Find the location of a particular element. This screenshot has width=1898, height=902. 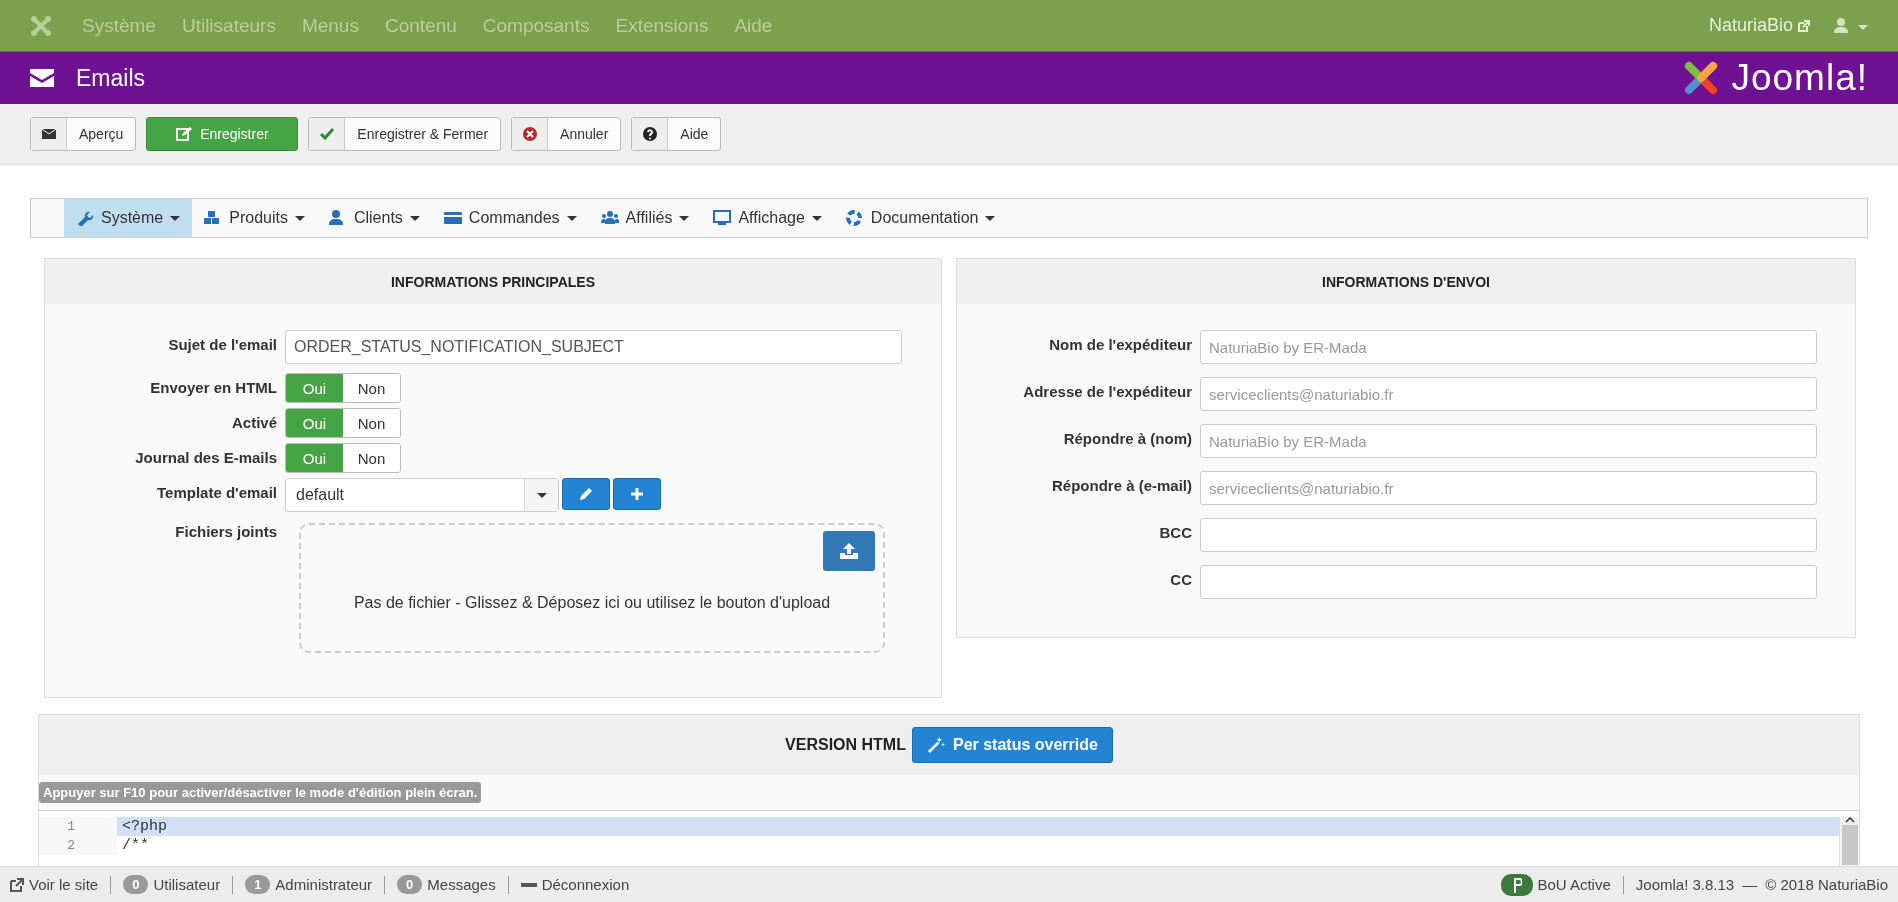

bou-icon is located at coordinates (1517, 884).